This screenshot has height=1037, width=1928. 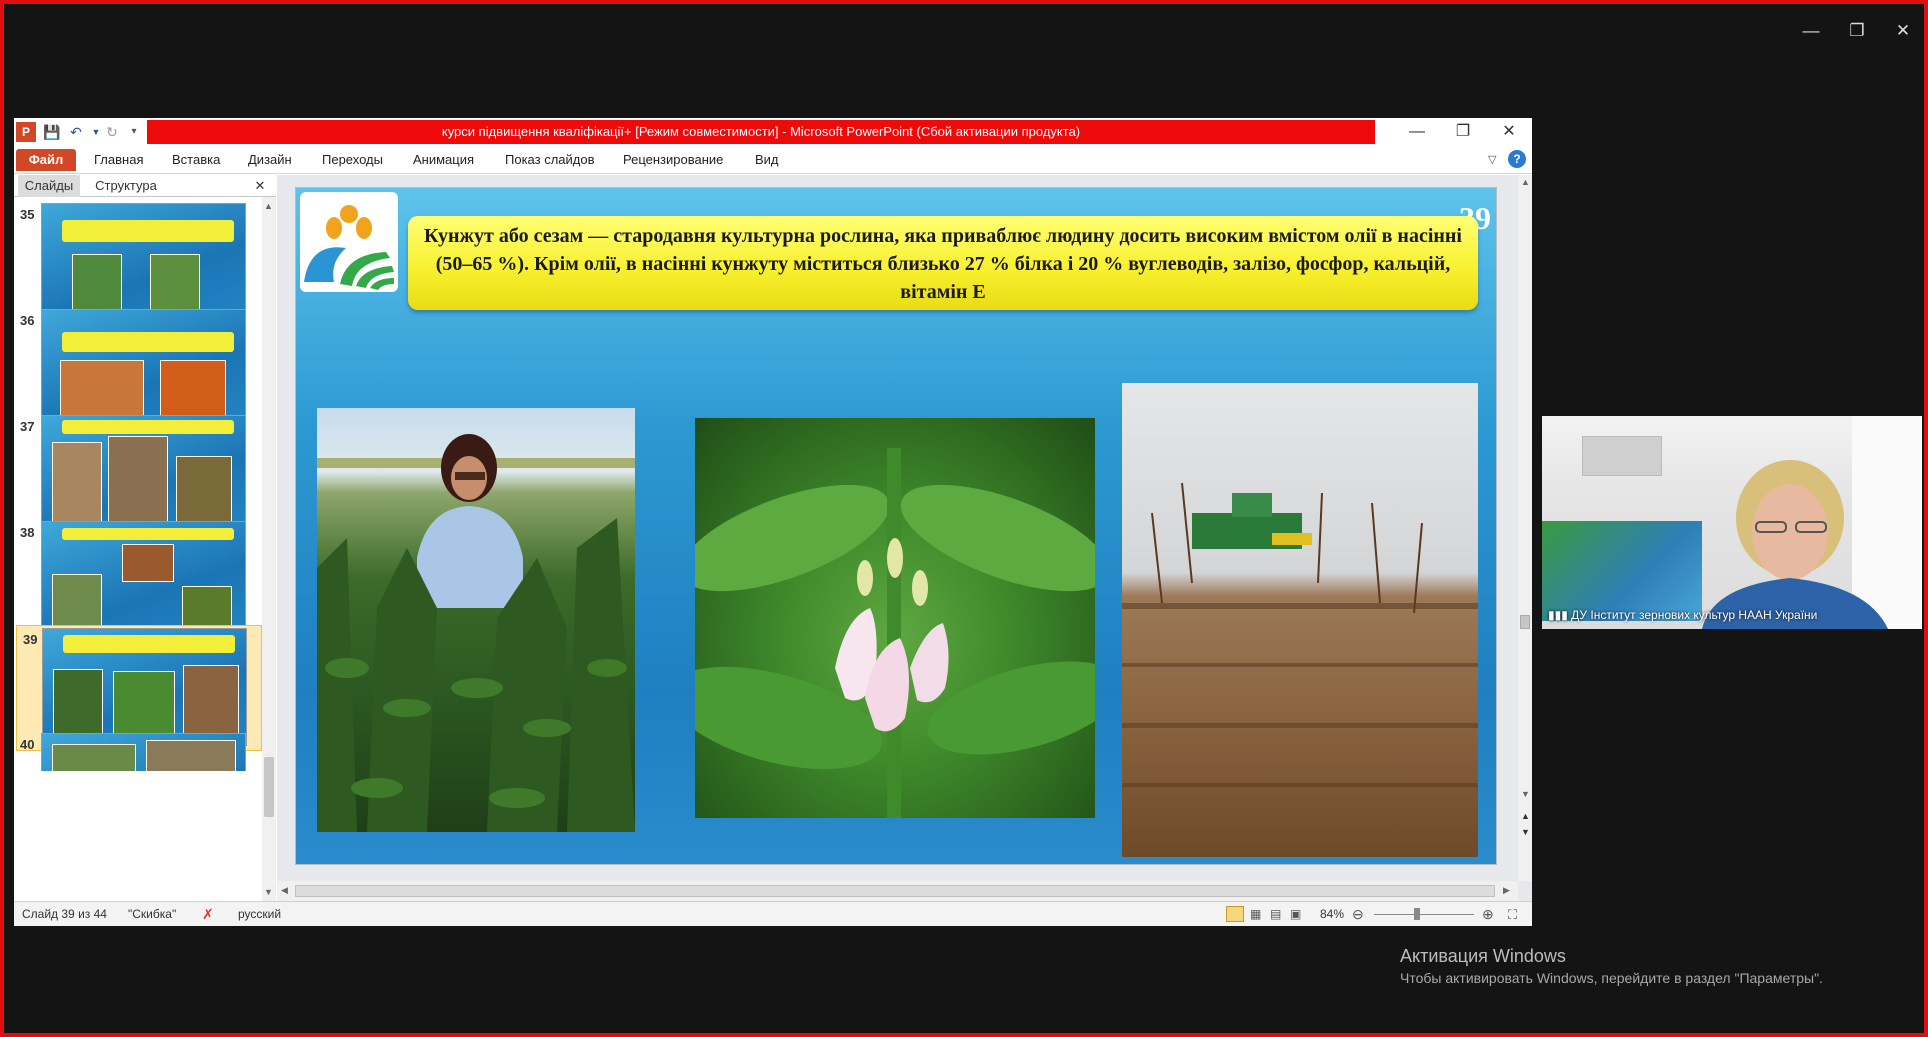 What do you see at coordinates (1300, 620) in the screenshot?
I see `photo-sesame-harvest` at bounding box center [1300, 620].